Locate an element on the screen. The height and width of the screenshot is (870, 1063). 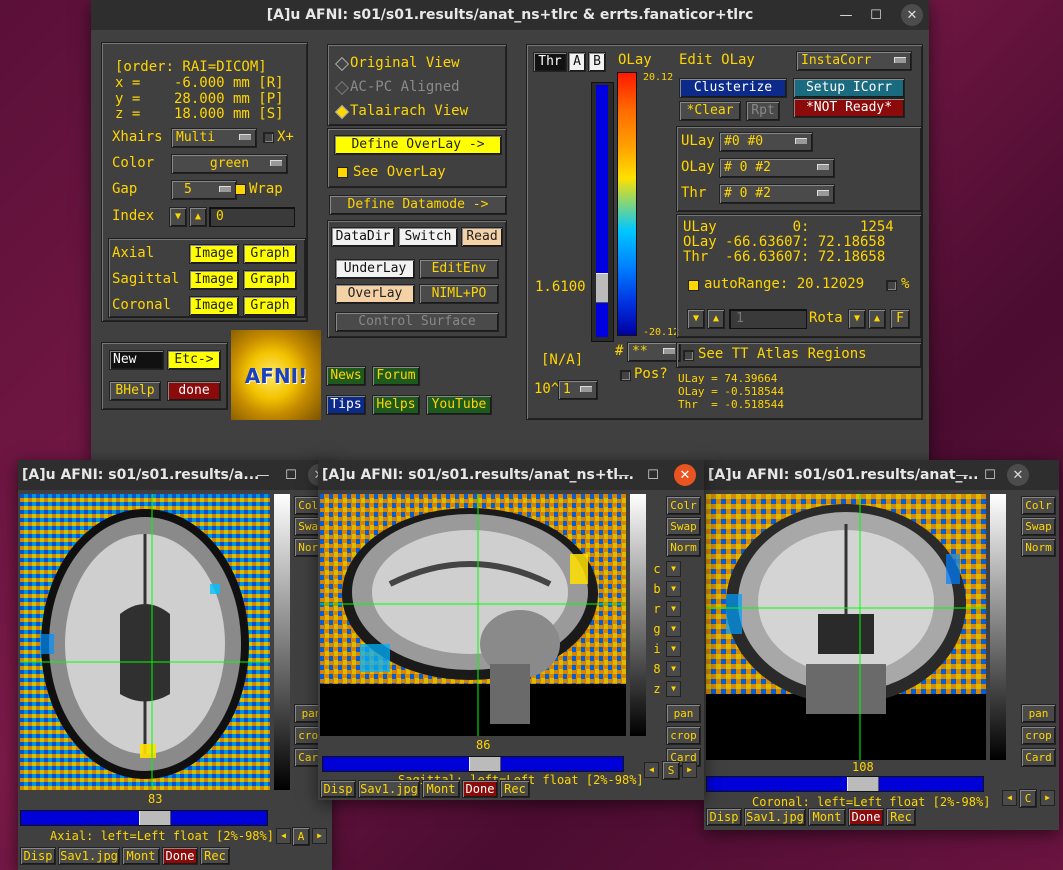
coronal-disp-button: Disp is located at coordinates (724, 817).